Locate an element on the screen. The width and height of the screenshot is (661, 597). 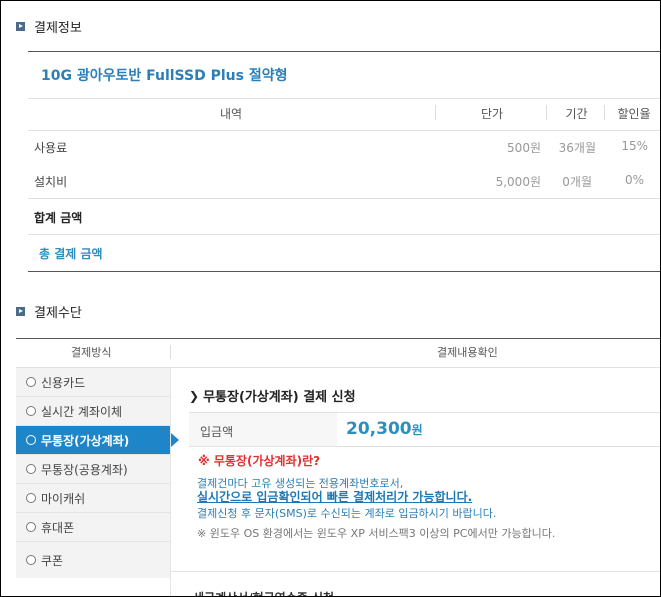
method-realtime-transfer: 실시간 계좌이체 is located at coordinates (93, 411).